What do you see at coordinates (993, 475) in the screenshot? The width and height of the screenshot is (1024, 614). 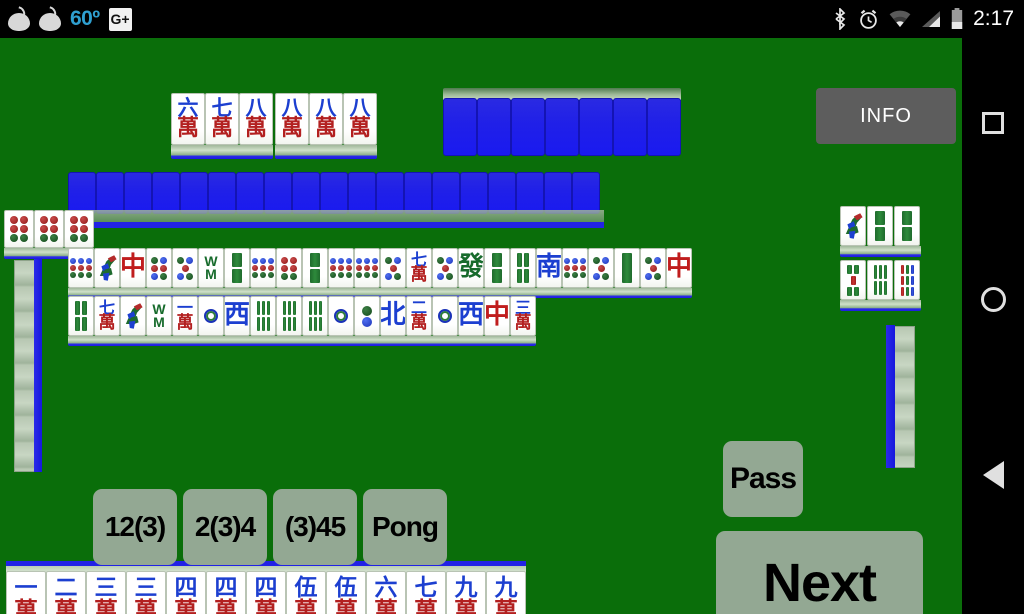 I see `back-button` at bounding box center [993, 475].